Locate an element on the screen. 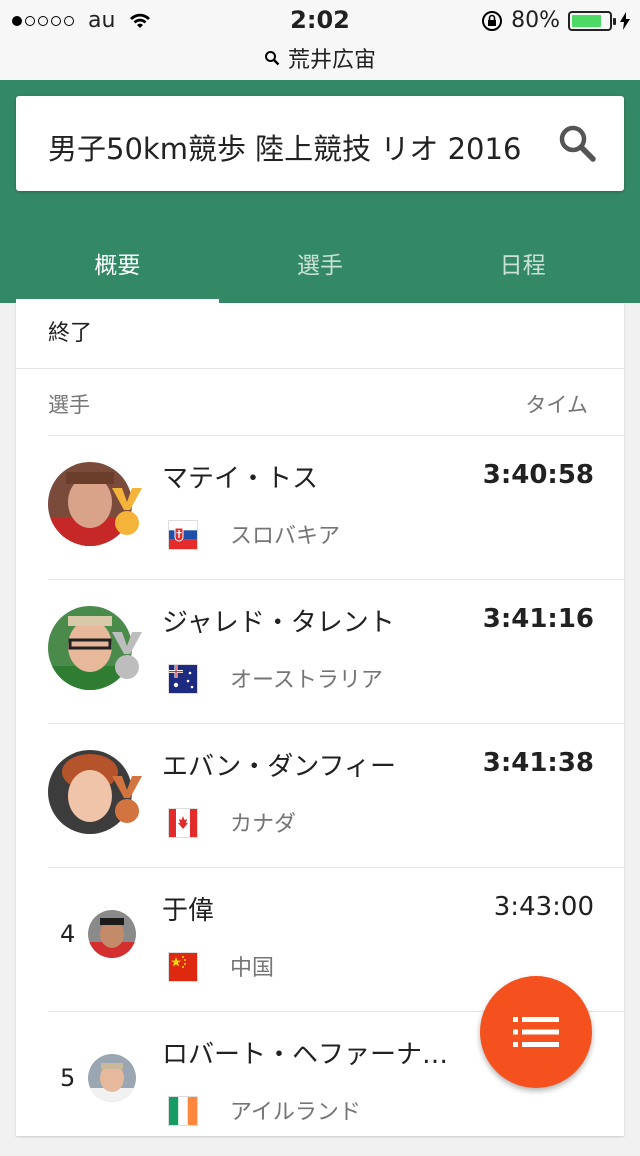  athlete-name: 于偉 is located at coordinates (188, 911).